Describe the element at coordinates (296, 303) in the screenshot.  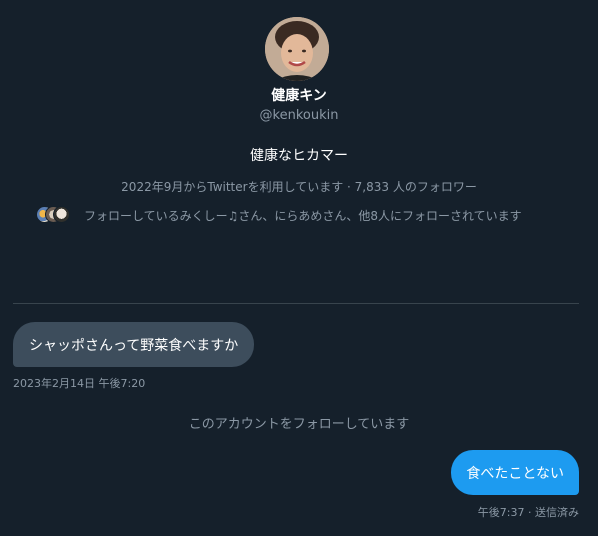
I see `profile-divider` at that location.